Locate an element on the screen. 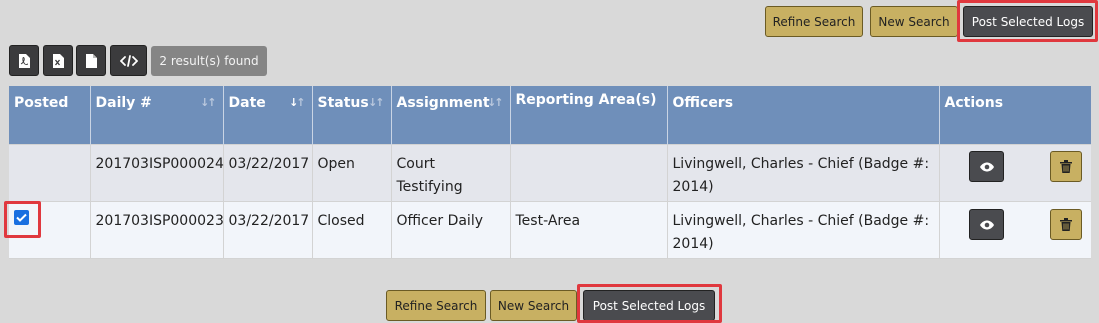 The height and width of the screenshot is (323, 1099). refine-search-button-top: Refine Search is located at coordinates (814, 21).